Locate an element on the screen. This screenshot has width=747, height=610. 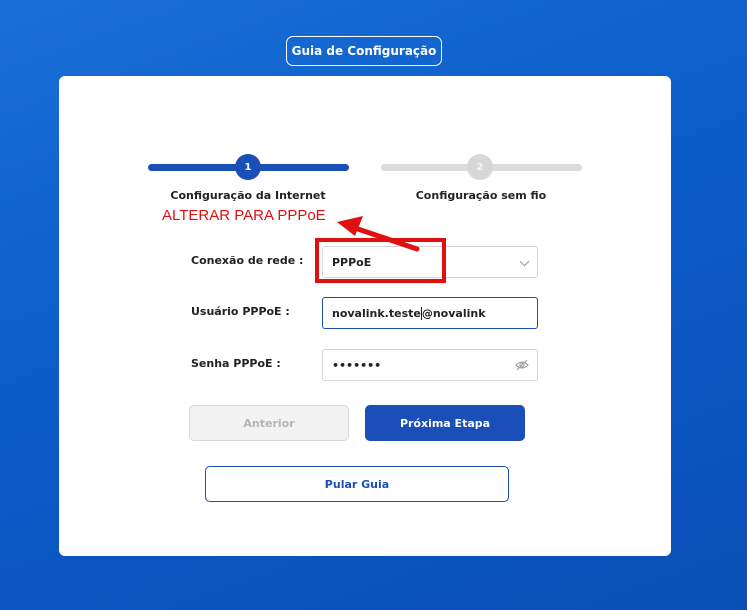
annotation-arrow-icon is located at coordinates (378, 234).